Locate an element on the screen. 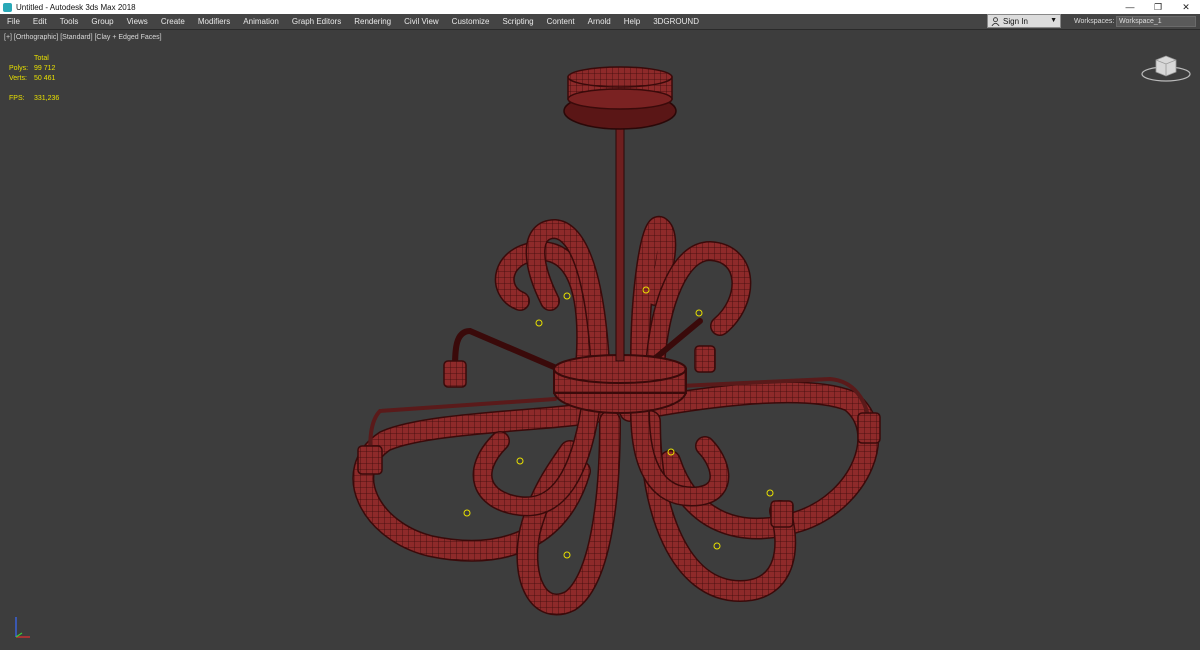 This screenshot has height=650, width=1200. menu-create: Create is located at coordinates (172, 21).